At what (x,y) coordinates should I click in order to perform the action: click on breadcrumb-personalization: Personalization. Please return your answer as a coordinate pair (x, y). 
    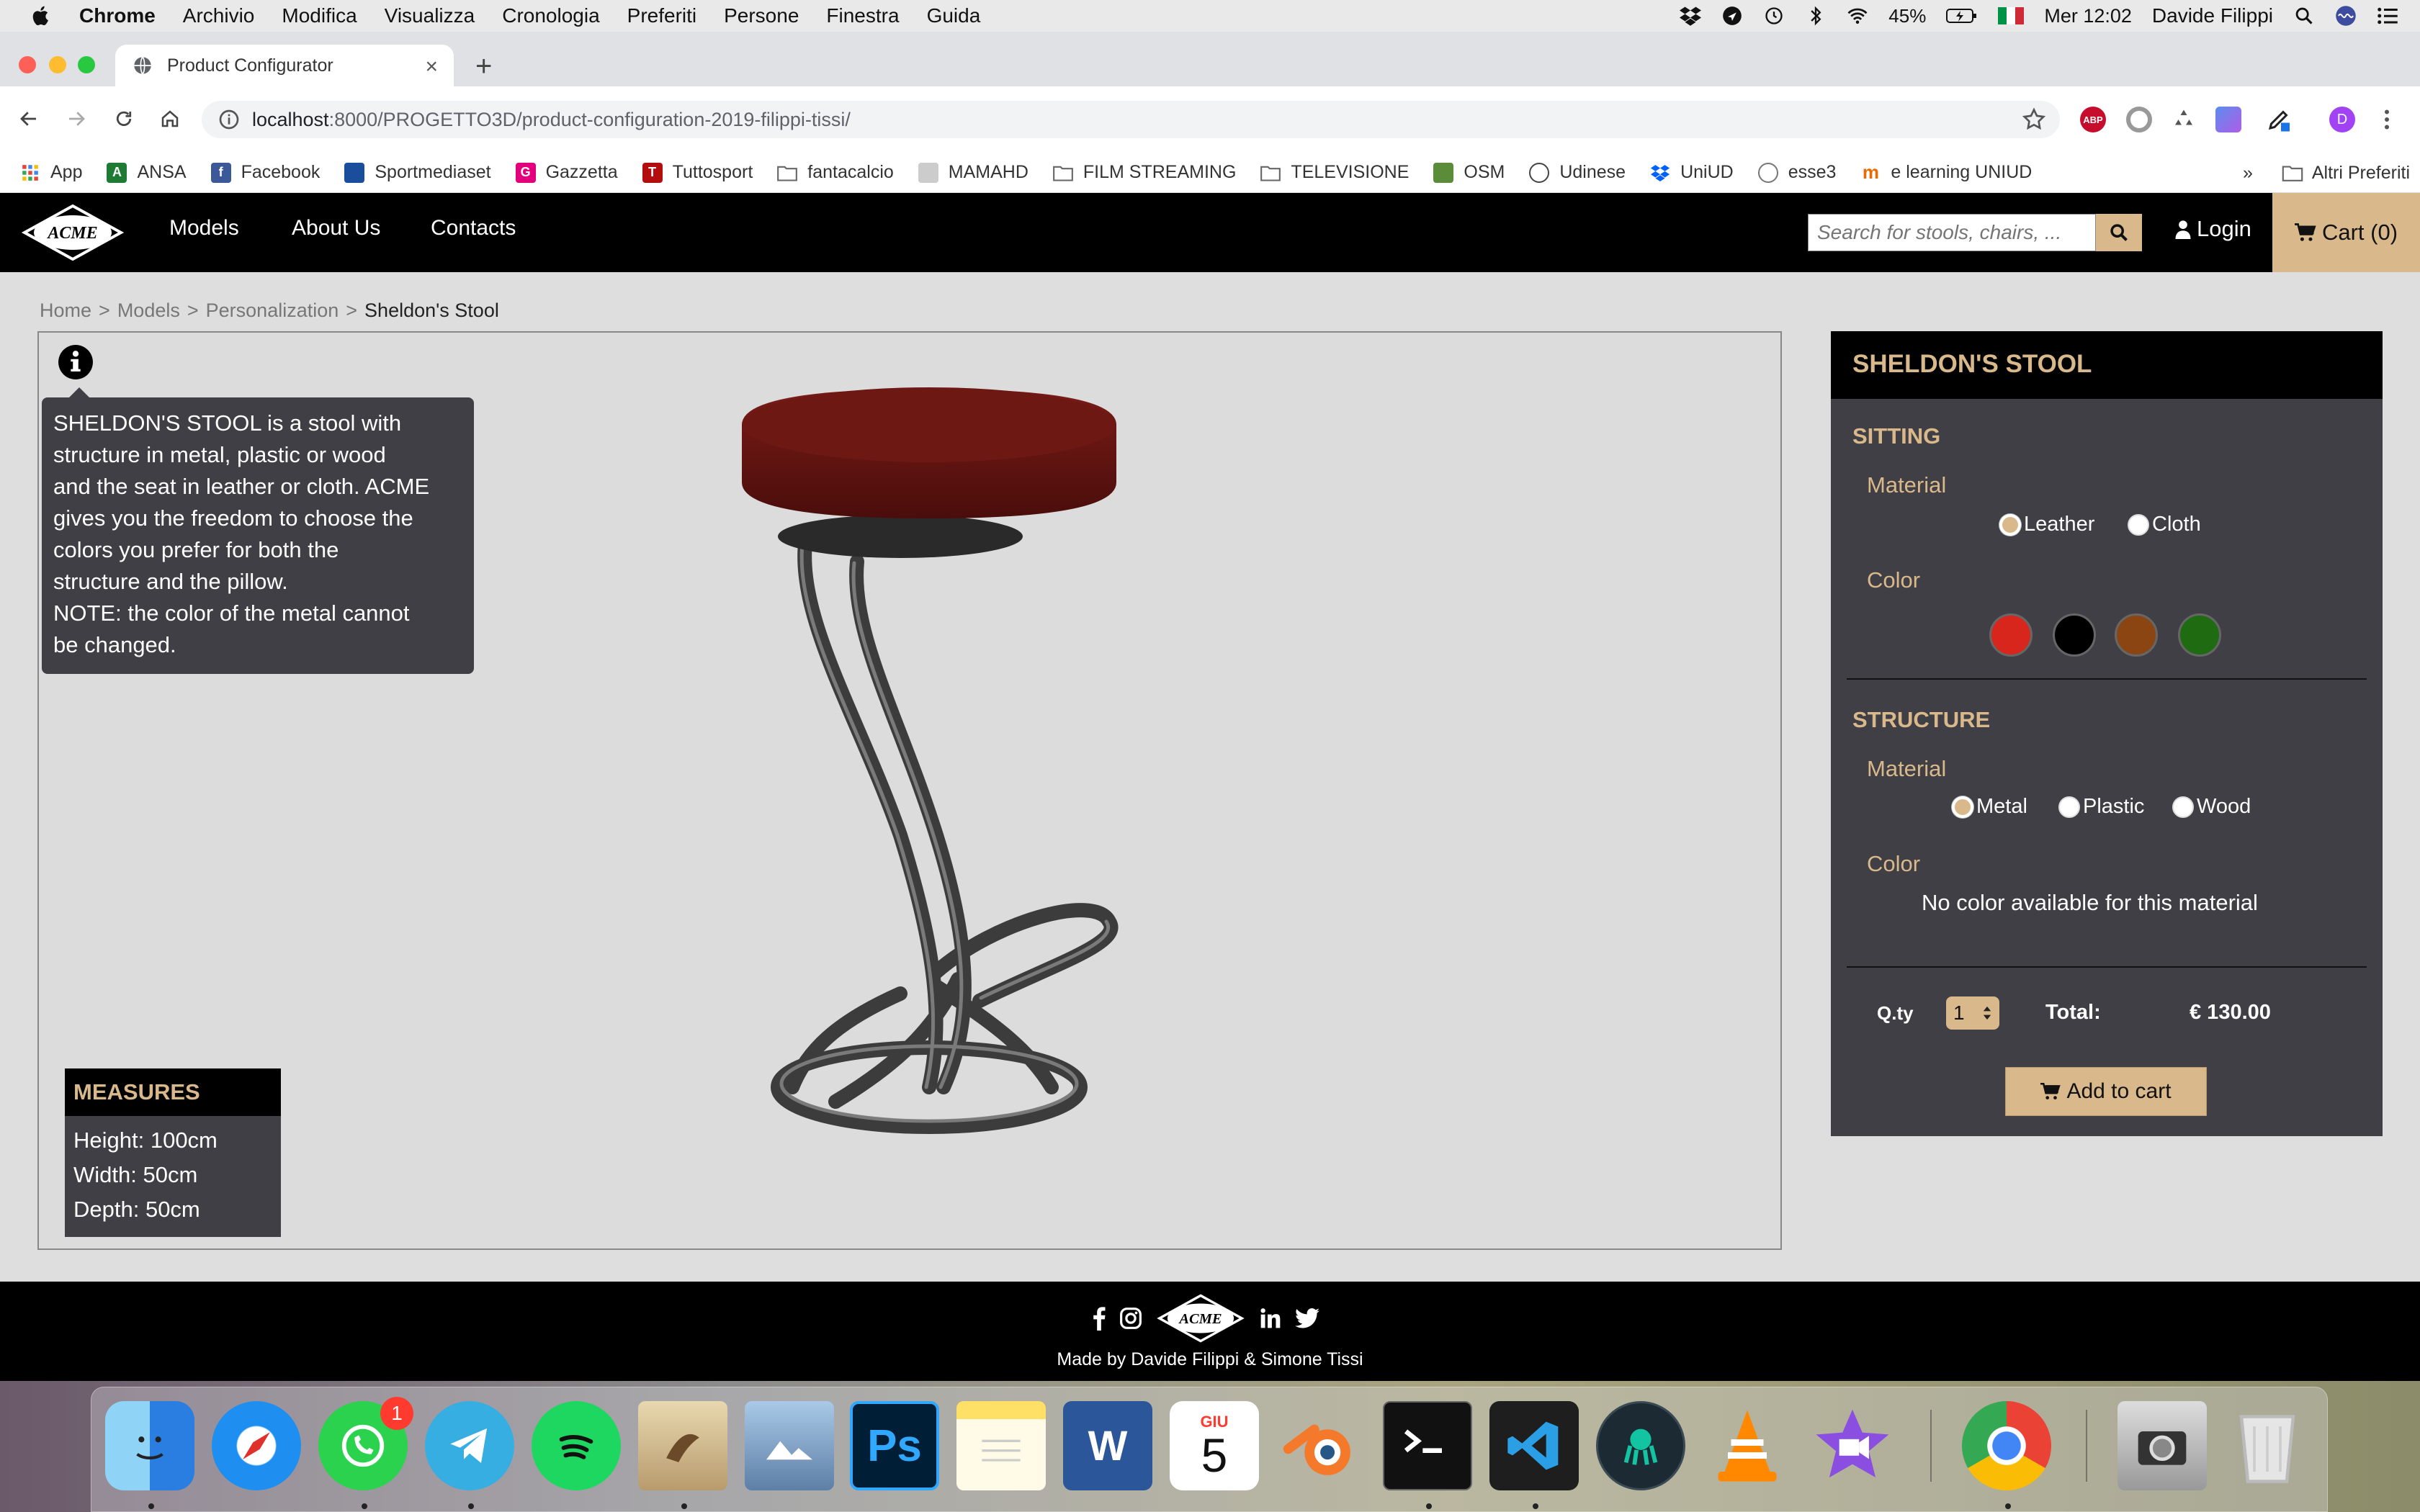
    Looking at the image, I should click on (272, 311).